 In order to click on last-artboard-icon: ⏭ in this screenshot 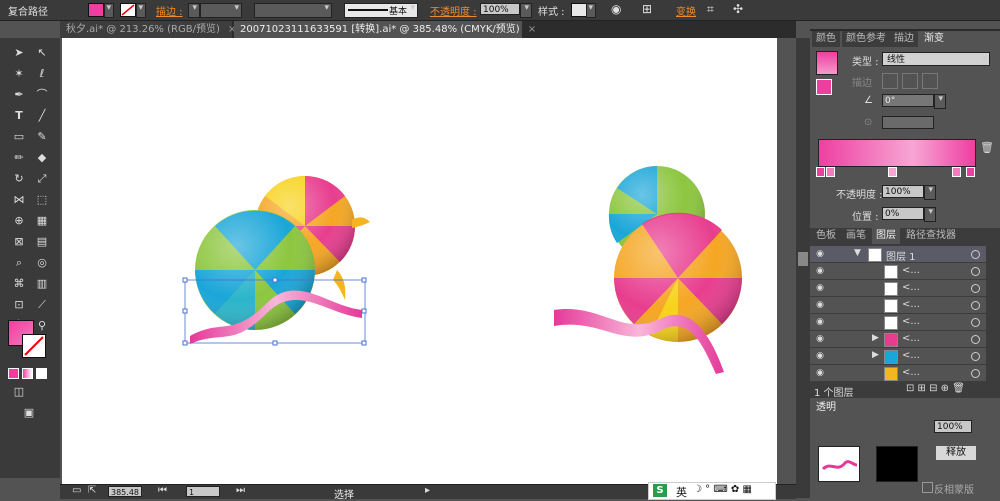, I will do `click(240, 490)`.